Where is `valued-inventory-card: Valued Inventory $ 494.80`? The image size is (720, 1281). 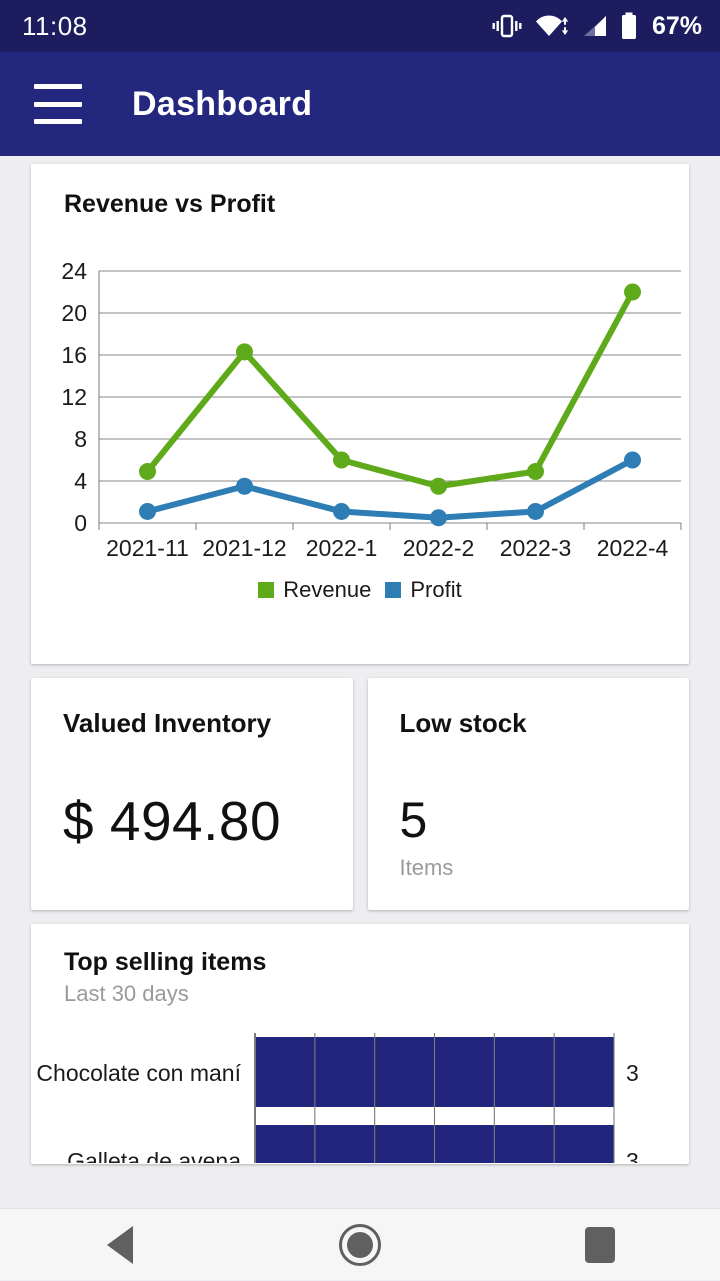
valued-inventory-card: Valued Inventory $ 494.80 is located at coordinates (192, 794).